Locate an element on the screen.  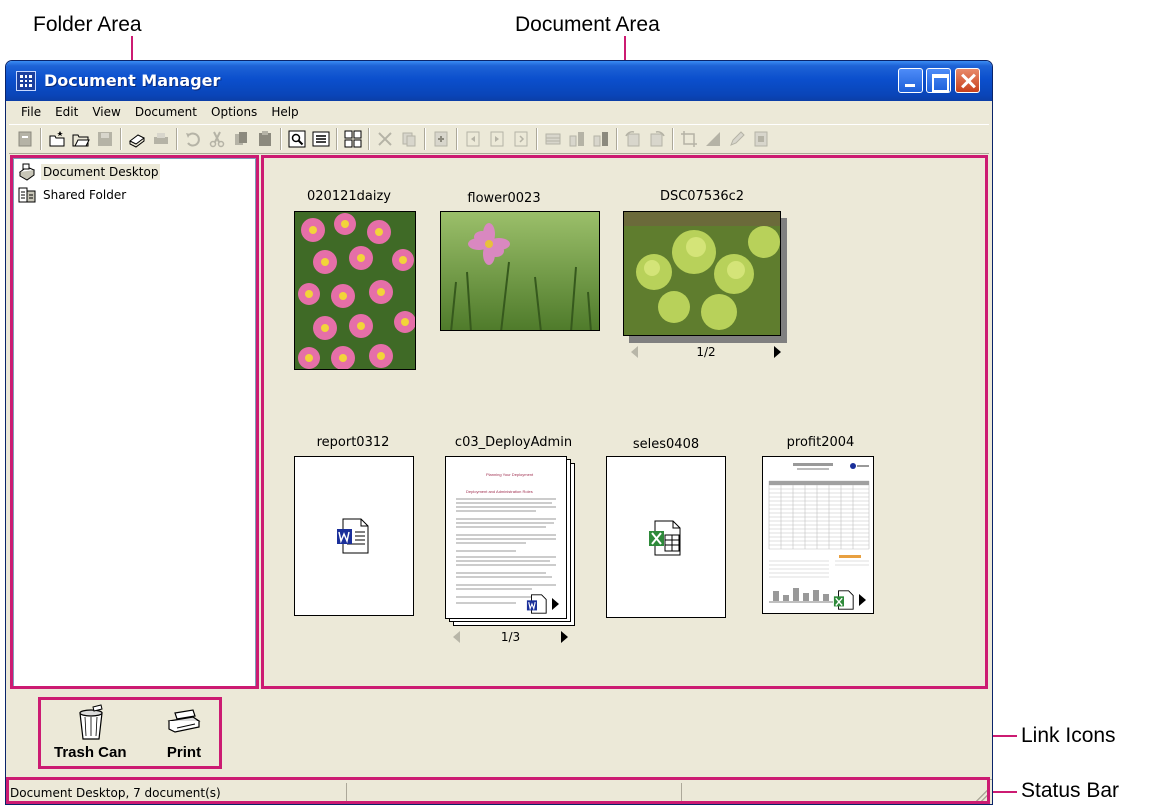
word-file-icon is located at coordinates (536, 604).